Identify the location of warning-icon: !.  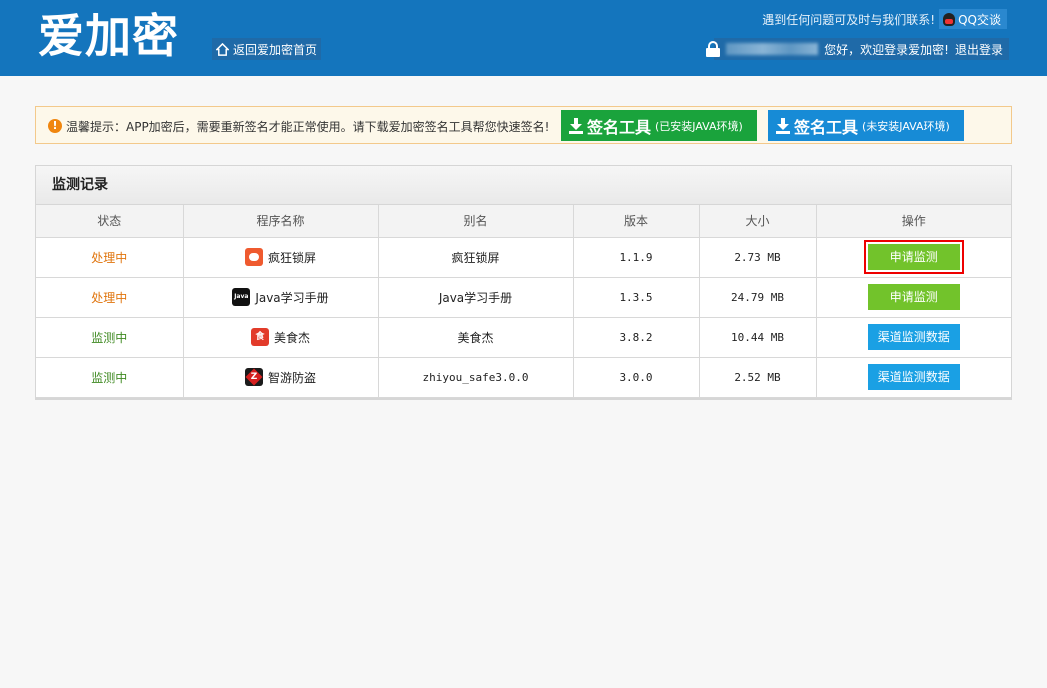
(55, 126).